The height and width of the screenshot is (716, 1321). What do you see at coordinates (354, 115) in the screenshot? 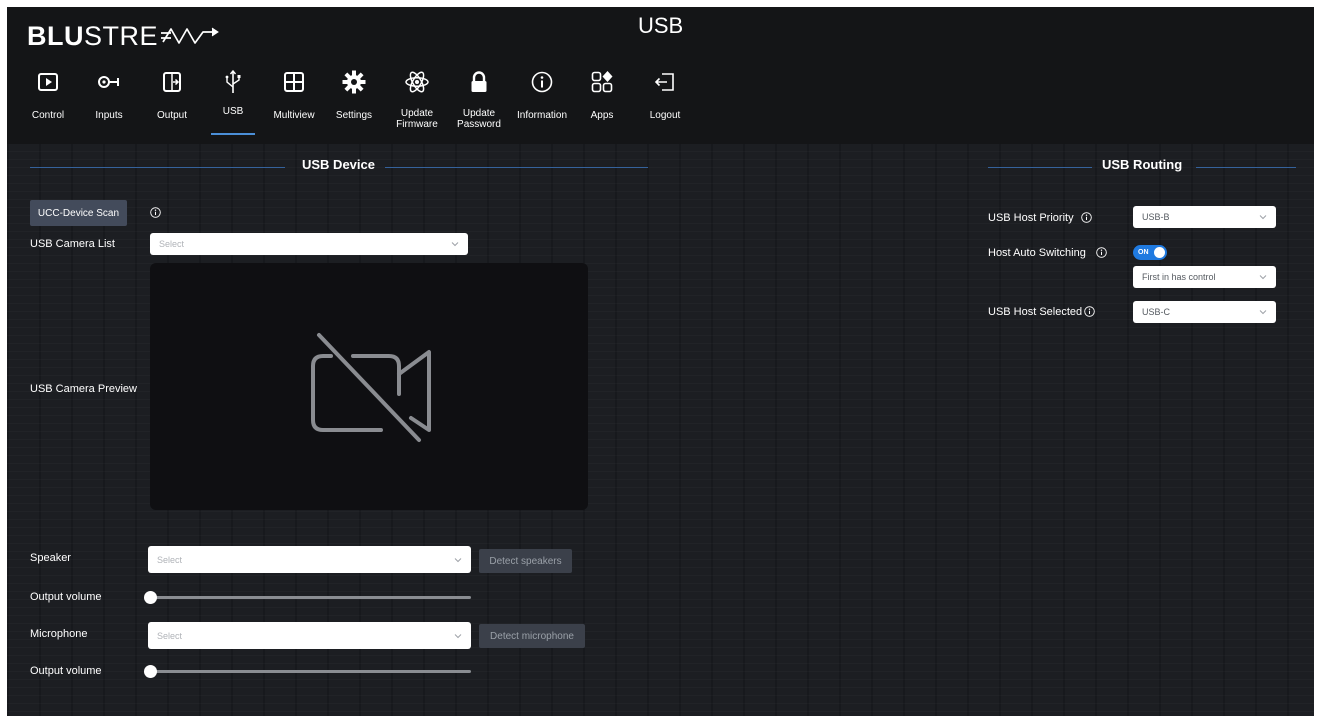
I see `nav-label-settings: Settings` at bounding box center [354, 115].